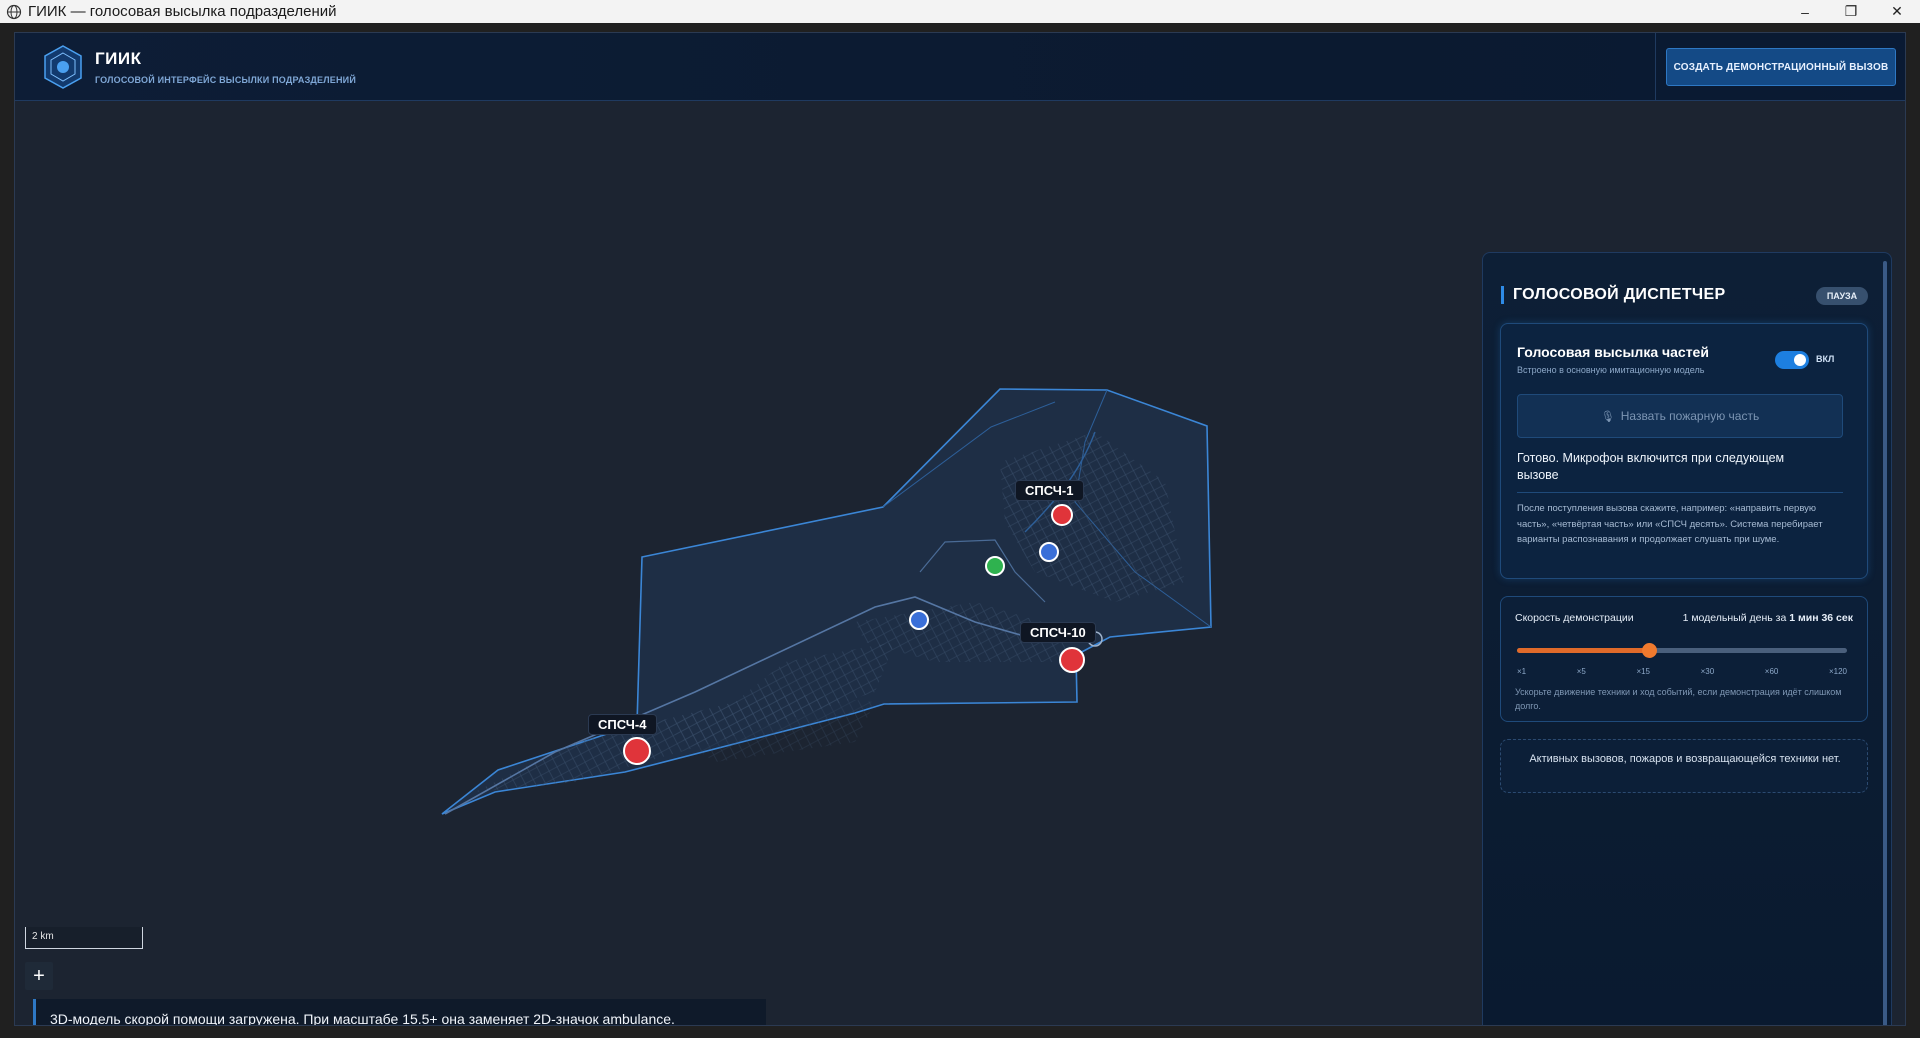 This screenshot has height=1038, width=1920. What do you see at coordinates (1583, 650) in the screenshot?
I see `speed-slider-fill` at bounding box center [1583, 650].